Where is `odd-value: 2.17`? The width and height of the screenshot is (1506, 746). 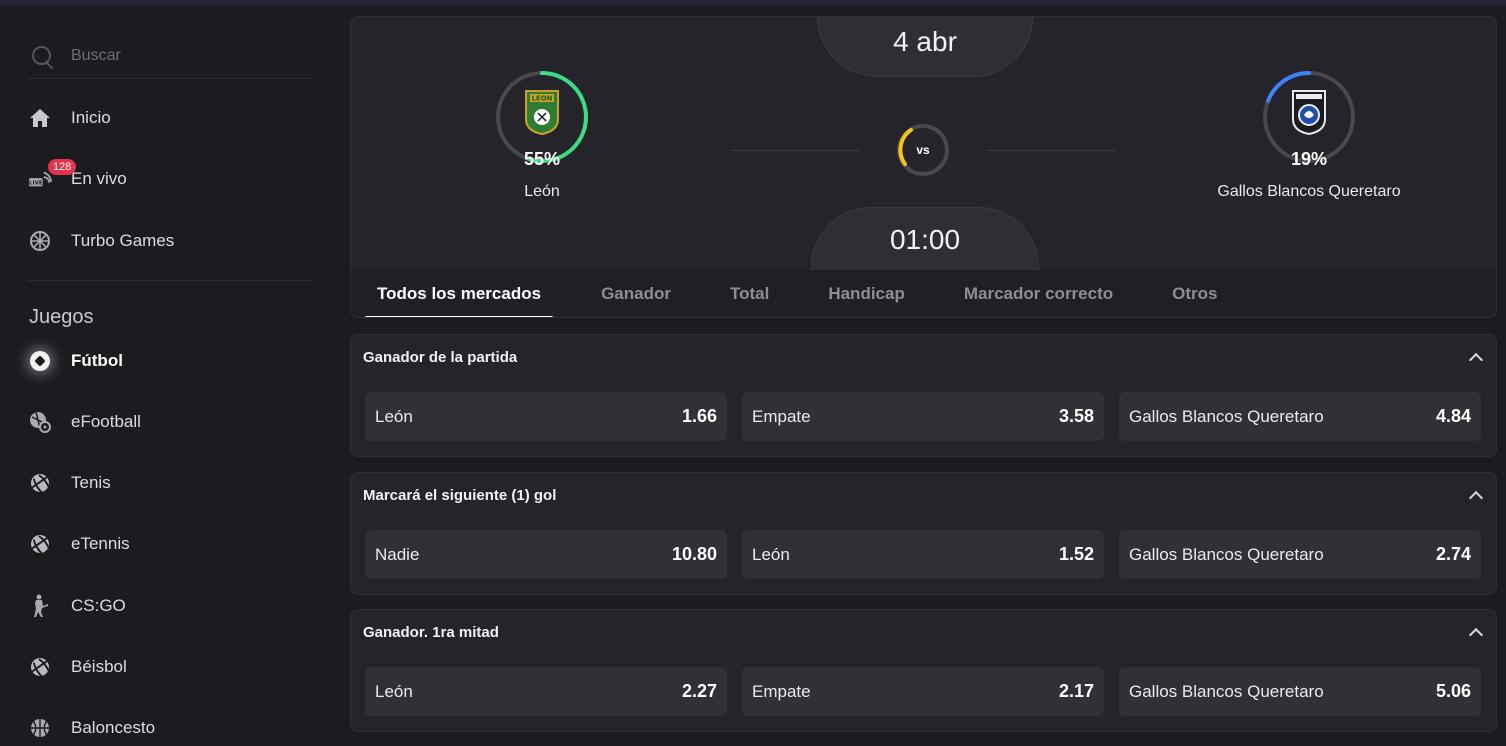
odd-value: 2.17 is located at coordinates (1076, 691).